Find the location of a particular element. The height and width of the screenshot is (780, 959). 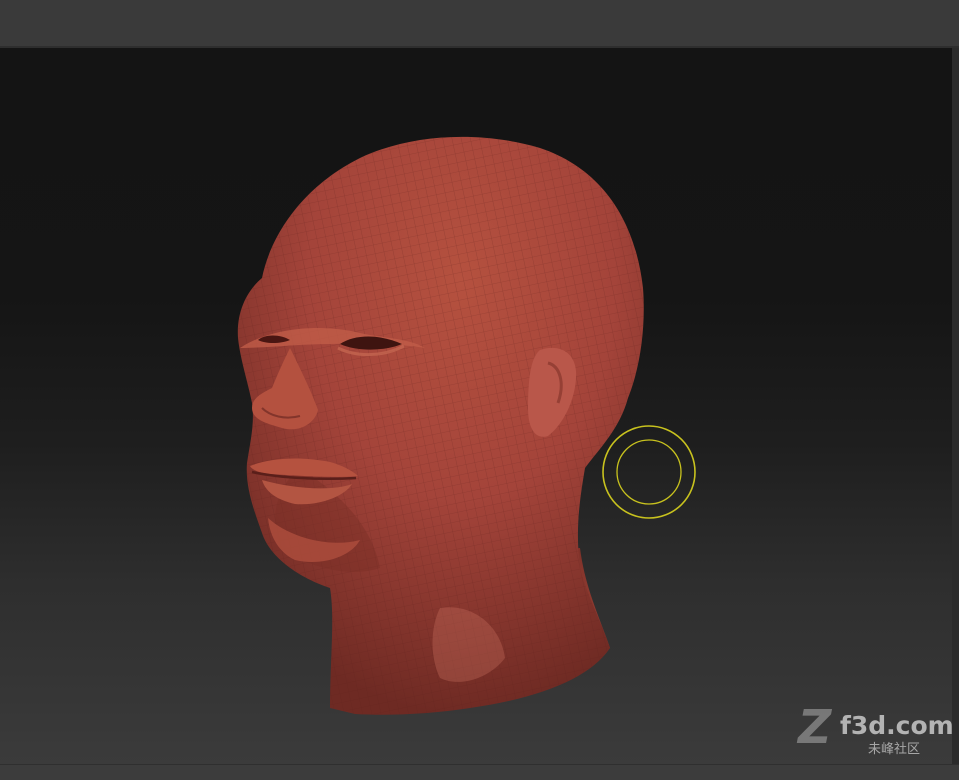

watermark-community: 未峰社区 is located at coordinates (894, 749).